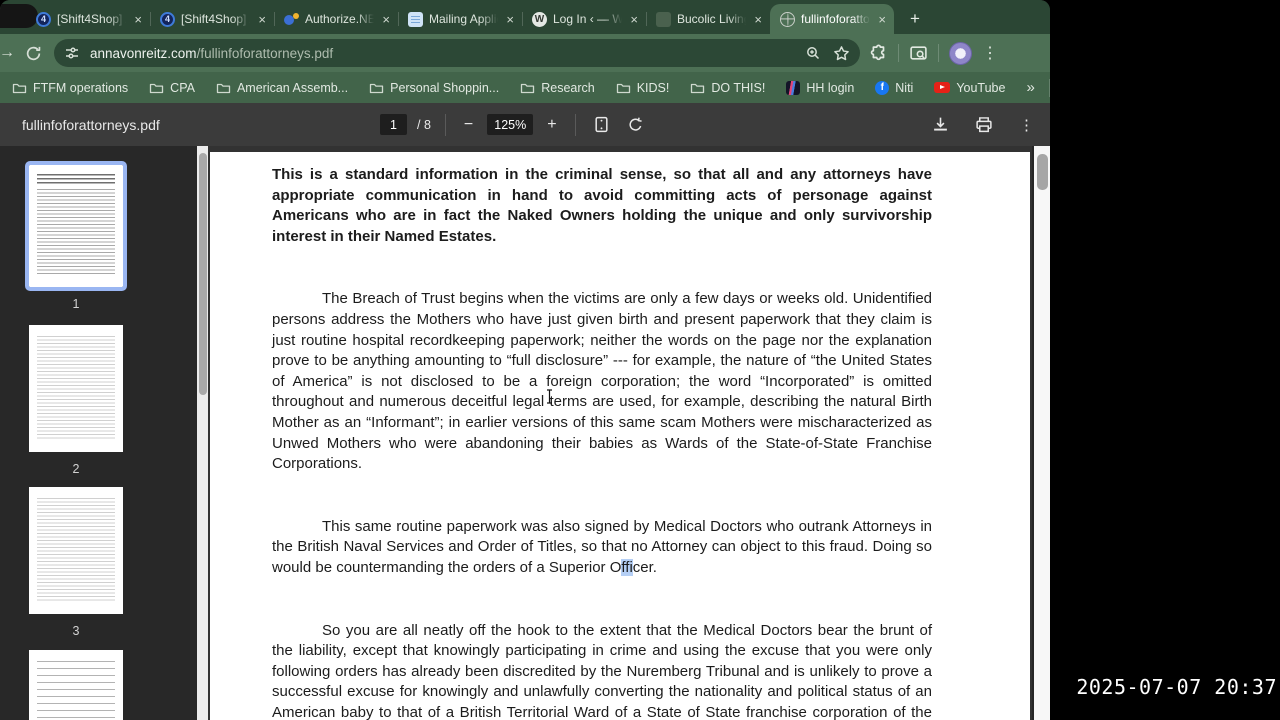  I want to click on thumb-text-lines, so click(76, 550).